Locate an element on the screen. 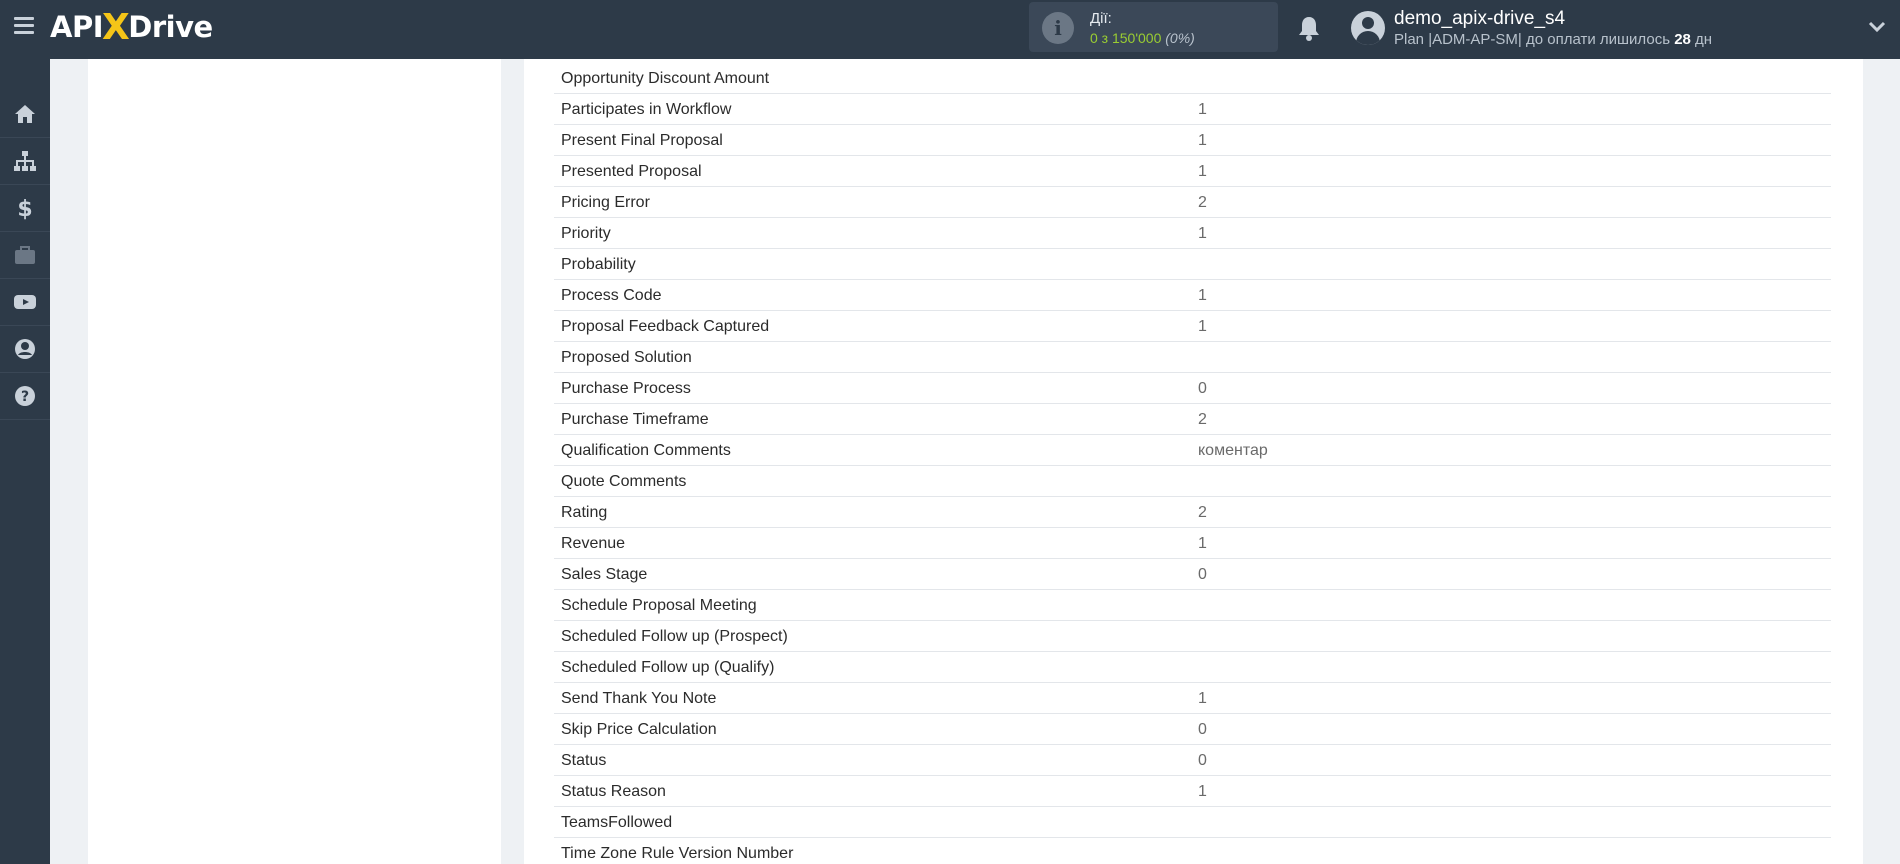 This screenshot has height=864, width=1900. field-label: Scheduled Follow up (Prospect) is located at coordinates (674, 636).